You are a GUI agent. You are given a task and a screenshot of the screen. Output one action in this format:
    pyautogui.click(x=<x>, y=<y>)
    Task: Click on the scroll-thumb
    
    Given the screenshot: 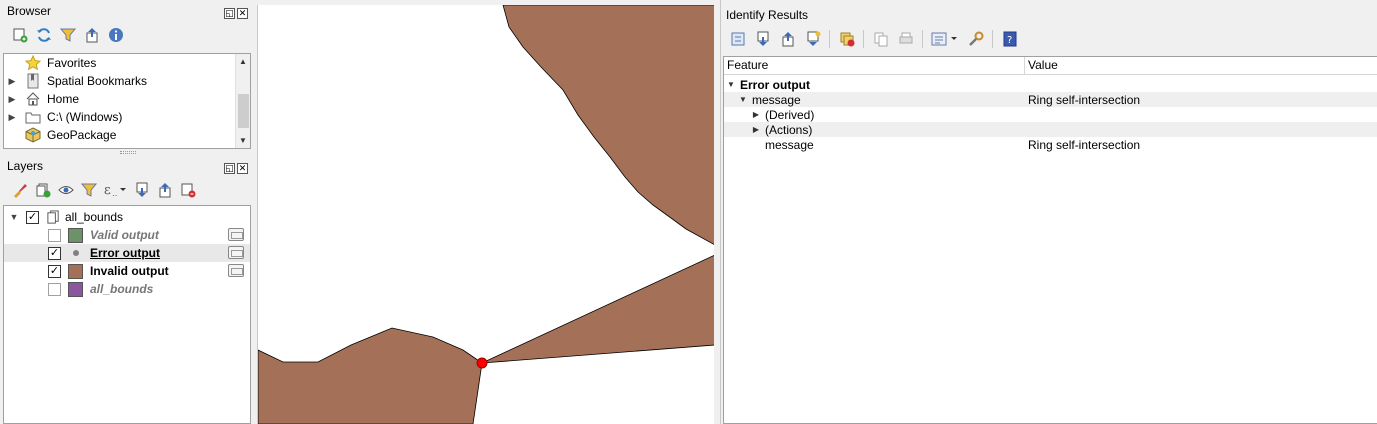 What is the action you would take?
    pyautogui.click(x=243, y=111)
    